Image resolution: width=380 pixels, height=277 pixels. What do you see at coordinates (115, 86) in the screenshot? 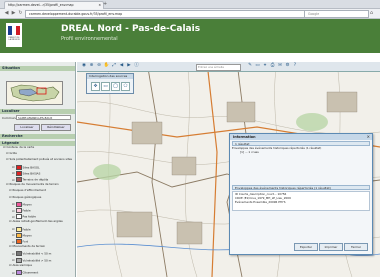
I see `query-tool-icon: ◯` at bounding box center [115, 86].